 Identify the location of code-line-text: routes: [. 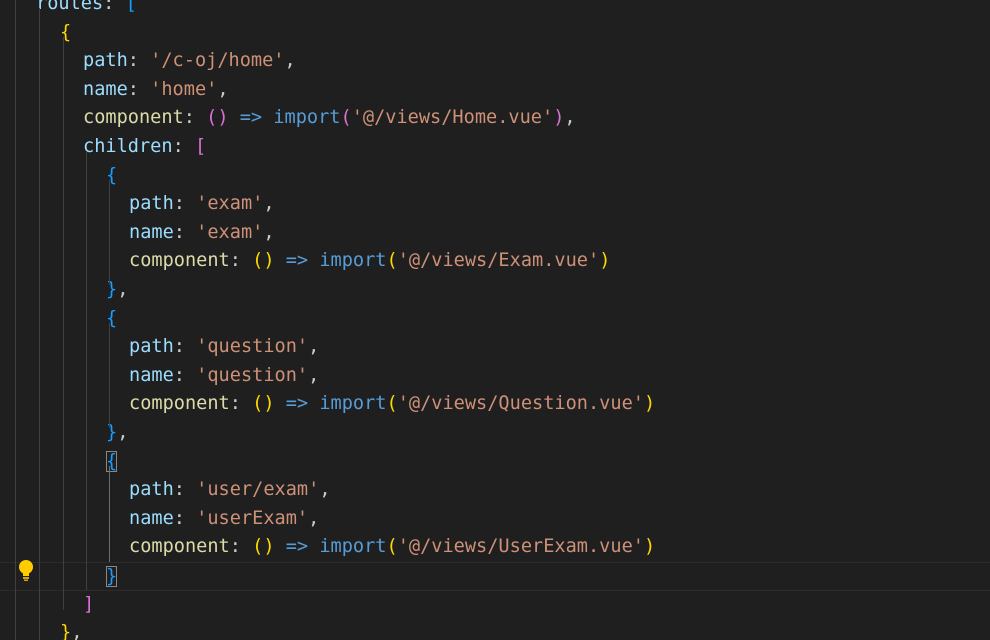
(86, 9).